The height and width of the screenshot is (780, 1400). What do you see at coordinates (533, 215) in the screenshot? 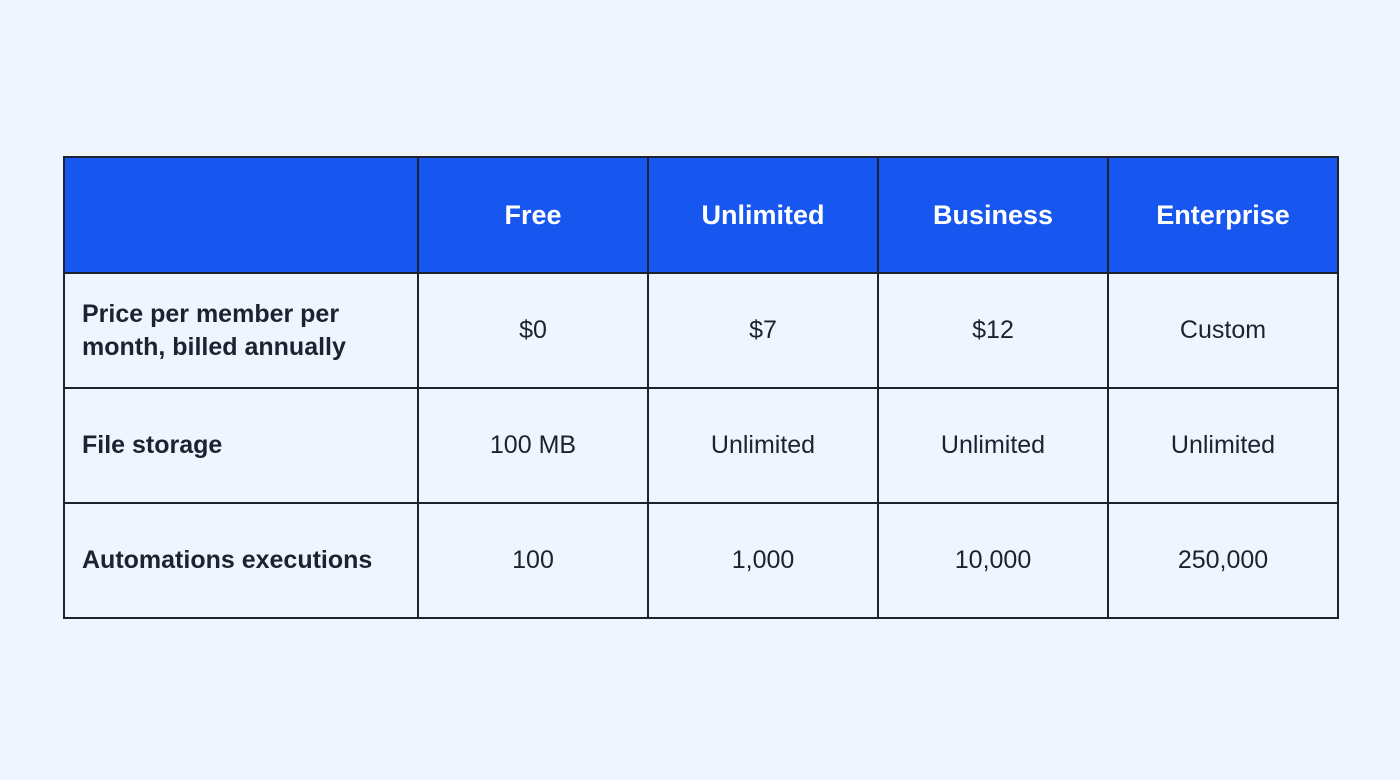
I see `plan-header-free: Free` at bounding box center [533, 215].